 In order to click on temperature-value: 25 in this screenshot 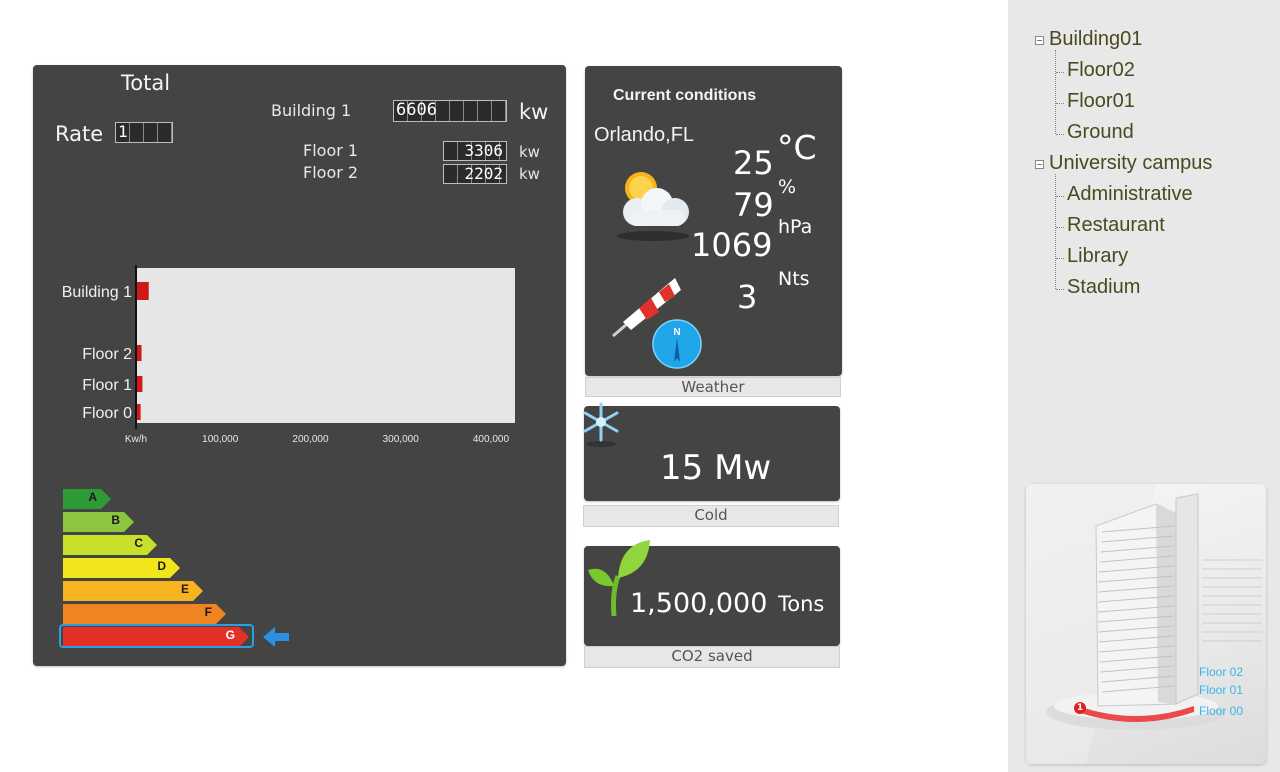, I will do `click(753, 163)`.